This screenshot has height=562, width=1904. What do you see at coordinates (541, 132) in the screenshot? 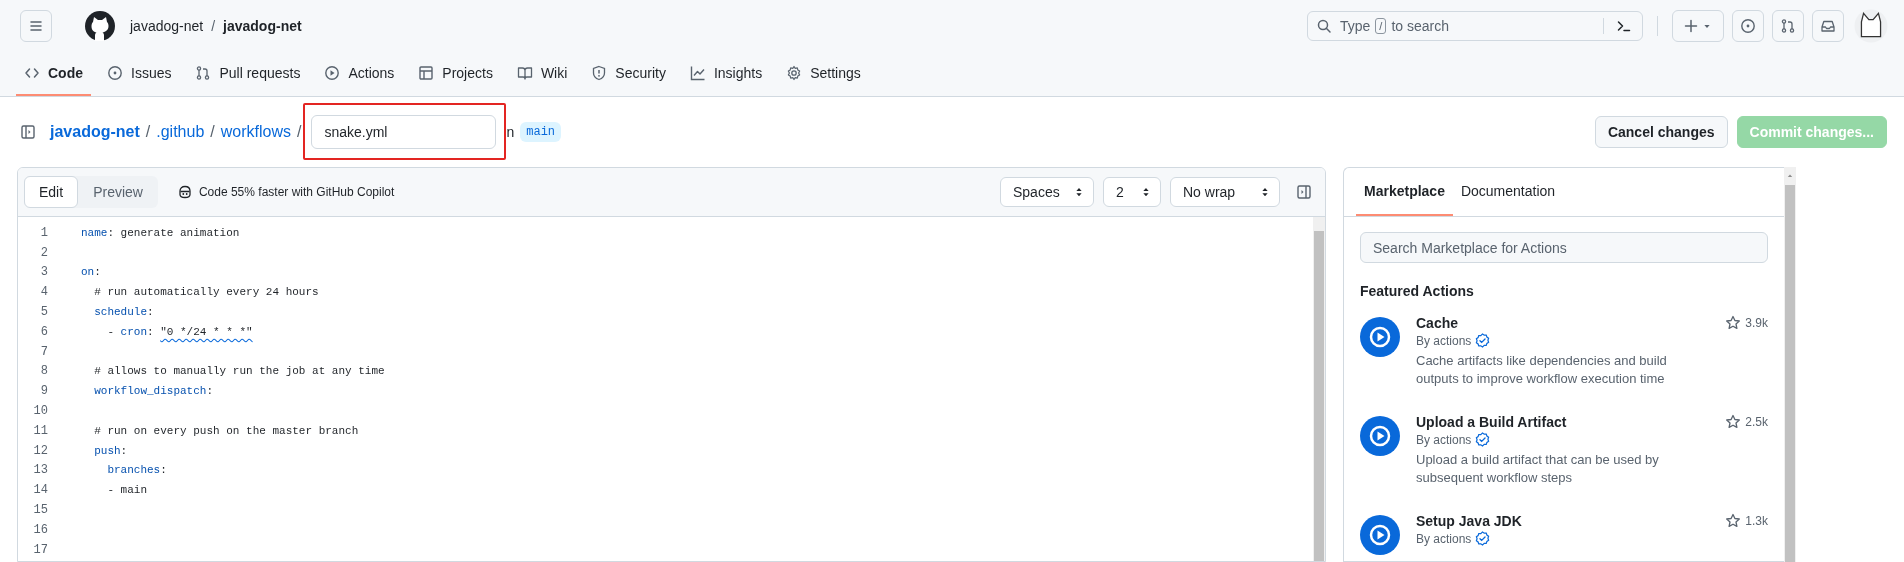
I see `branch-label: main` at bounding box center [541, 132].